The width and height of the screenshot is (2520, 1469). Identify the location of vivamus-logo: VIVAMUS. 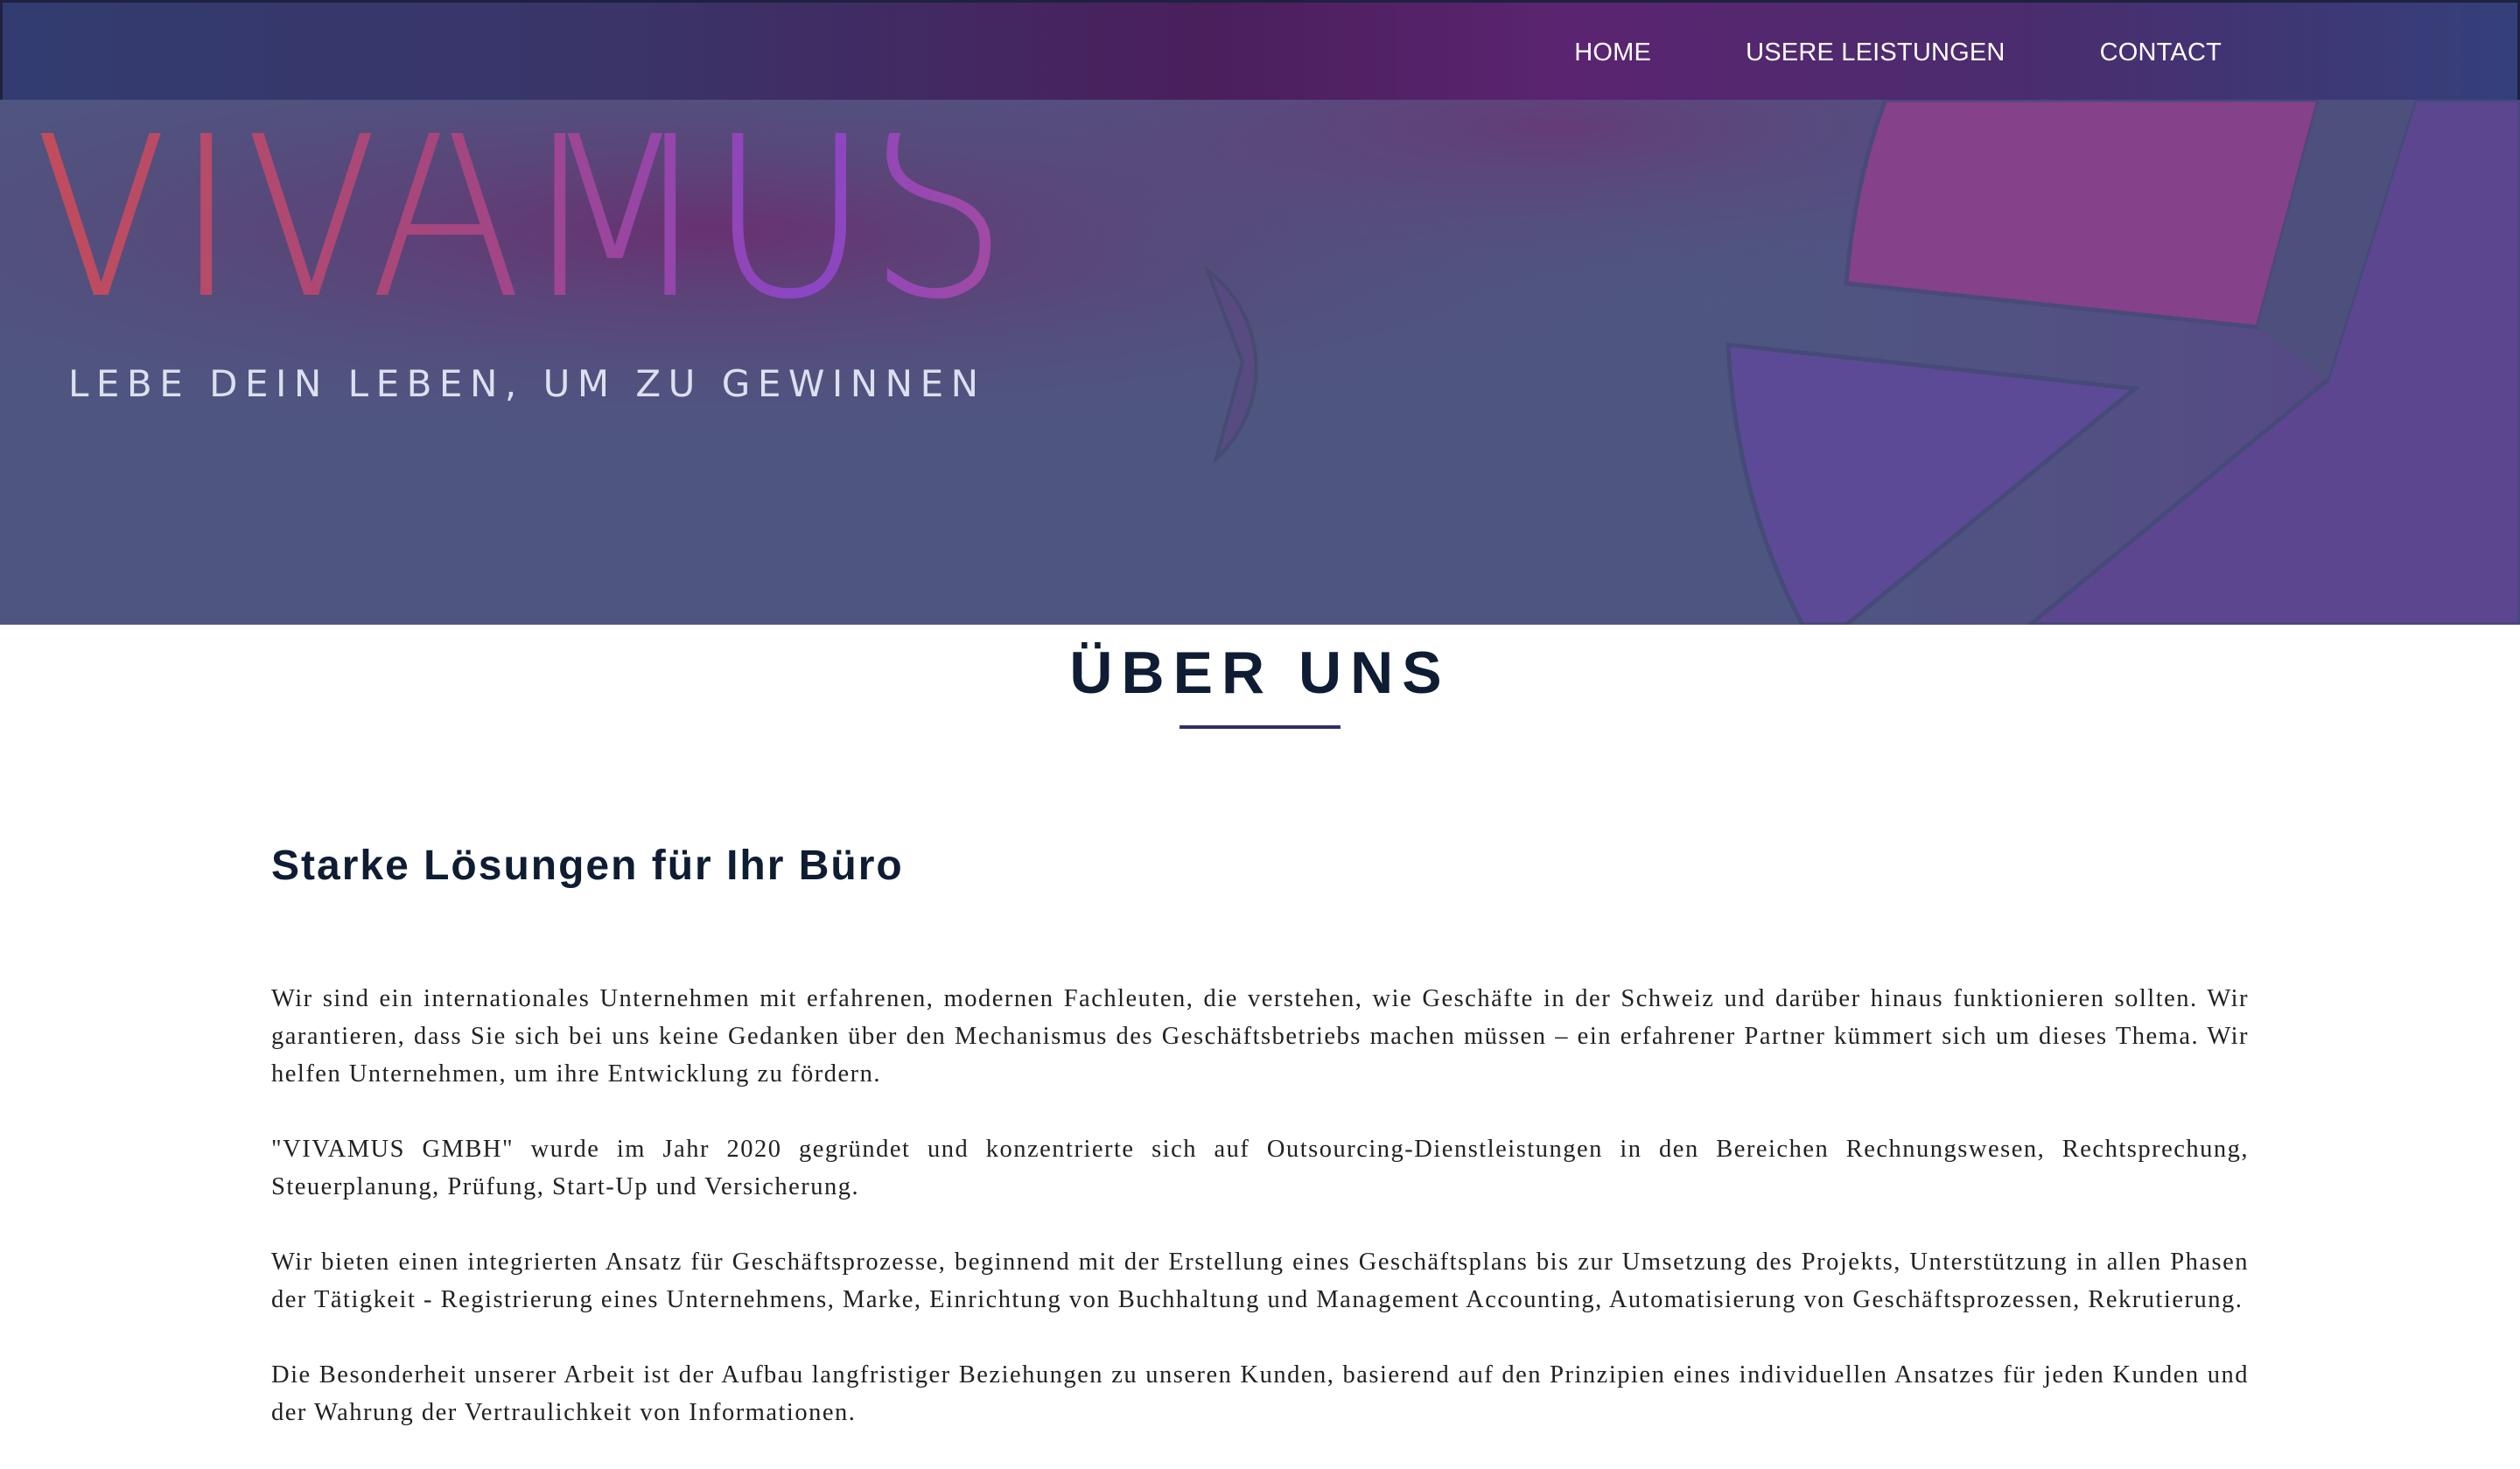
(518, 229).